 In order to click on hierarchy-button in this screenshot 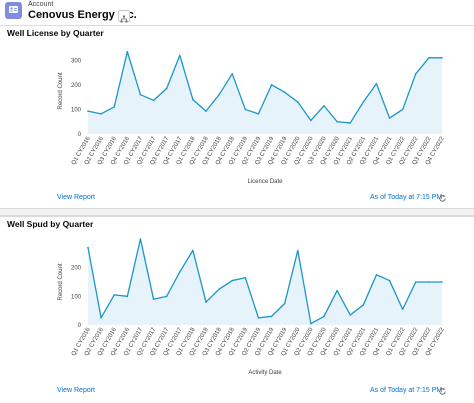, I will do `click(124, 16)`.